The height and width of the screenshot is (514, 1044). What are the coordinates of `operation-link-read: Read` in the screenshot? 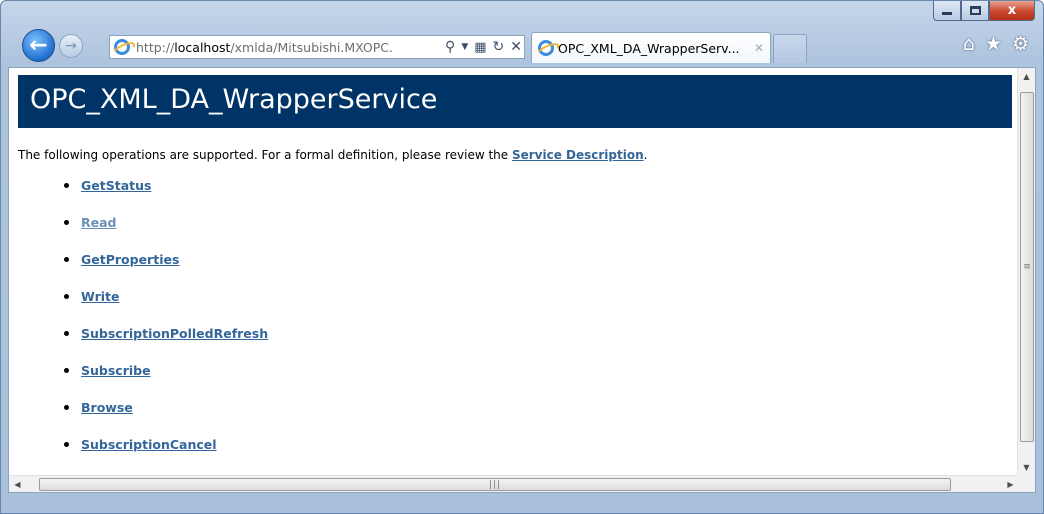 It's located at (99, 222).